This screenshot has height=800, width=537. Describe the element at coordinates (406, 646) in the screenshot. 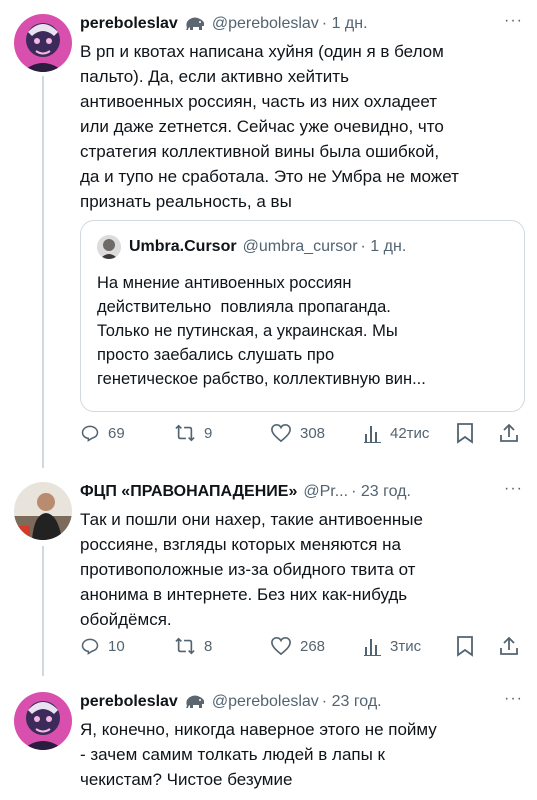

I see `views-count: 3тис` at that location.